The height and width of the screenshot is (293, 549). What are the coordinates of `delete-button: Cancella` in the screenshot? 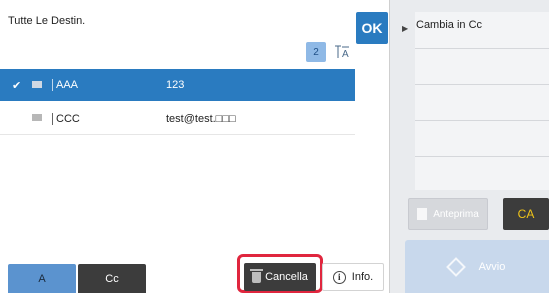 It's located at (280, 277).